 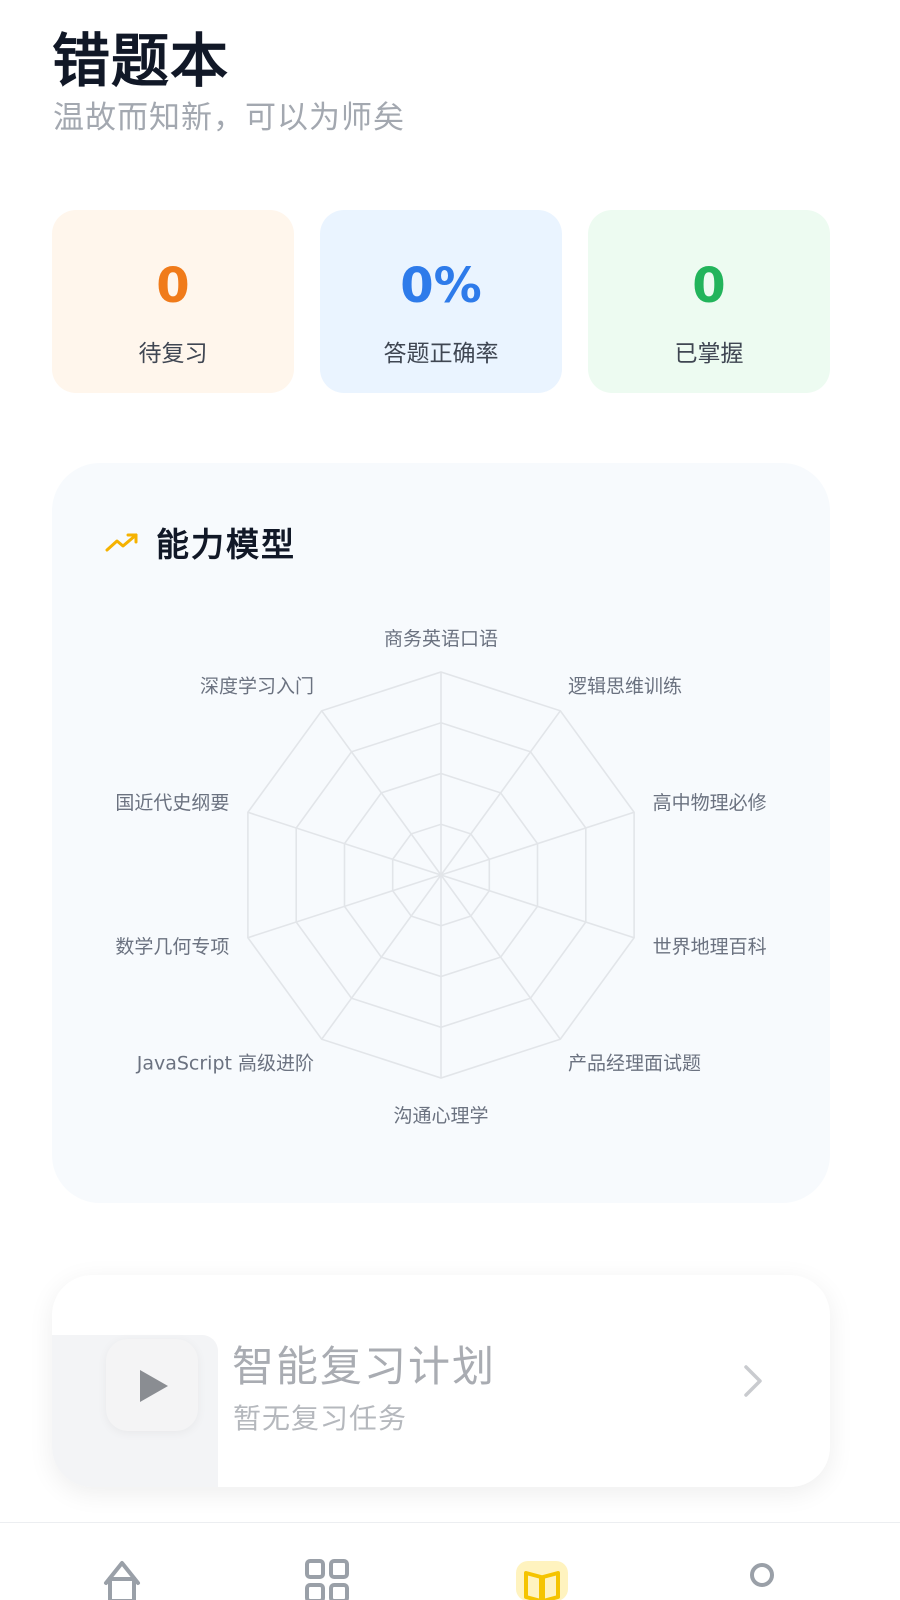 What do you see at coordinates (172, 803) in the screenshot?
I see `radar-axis-label: 国近代史纲要` at bounding box center [172, 803].